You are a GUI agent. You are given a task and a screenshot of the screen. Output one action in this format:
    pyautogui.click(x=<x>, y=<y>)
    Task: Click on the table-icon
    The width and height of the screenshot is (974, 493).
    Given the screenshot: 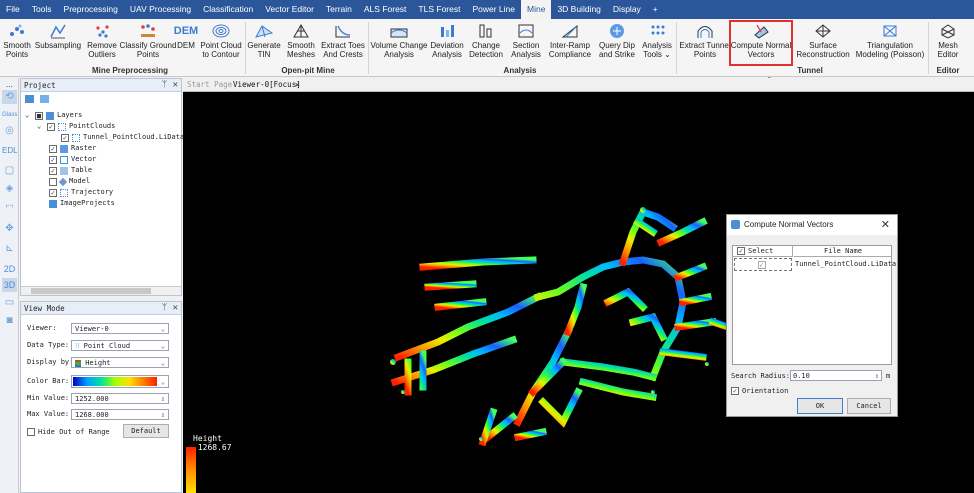 What is the action you would take?
    pyautogui.click(x=64, y=170)
    